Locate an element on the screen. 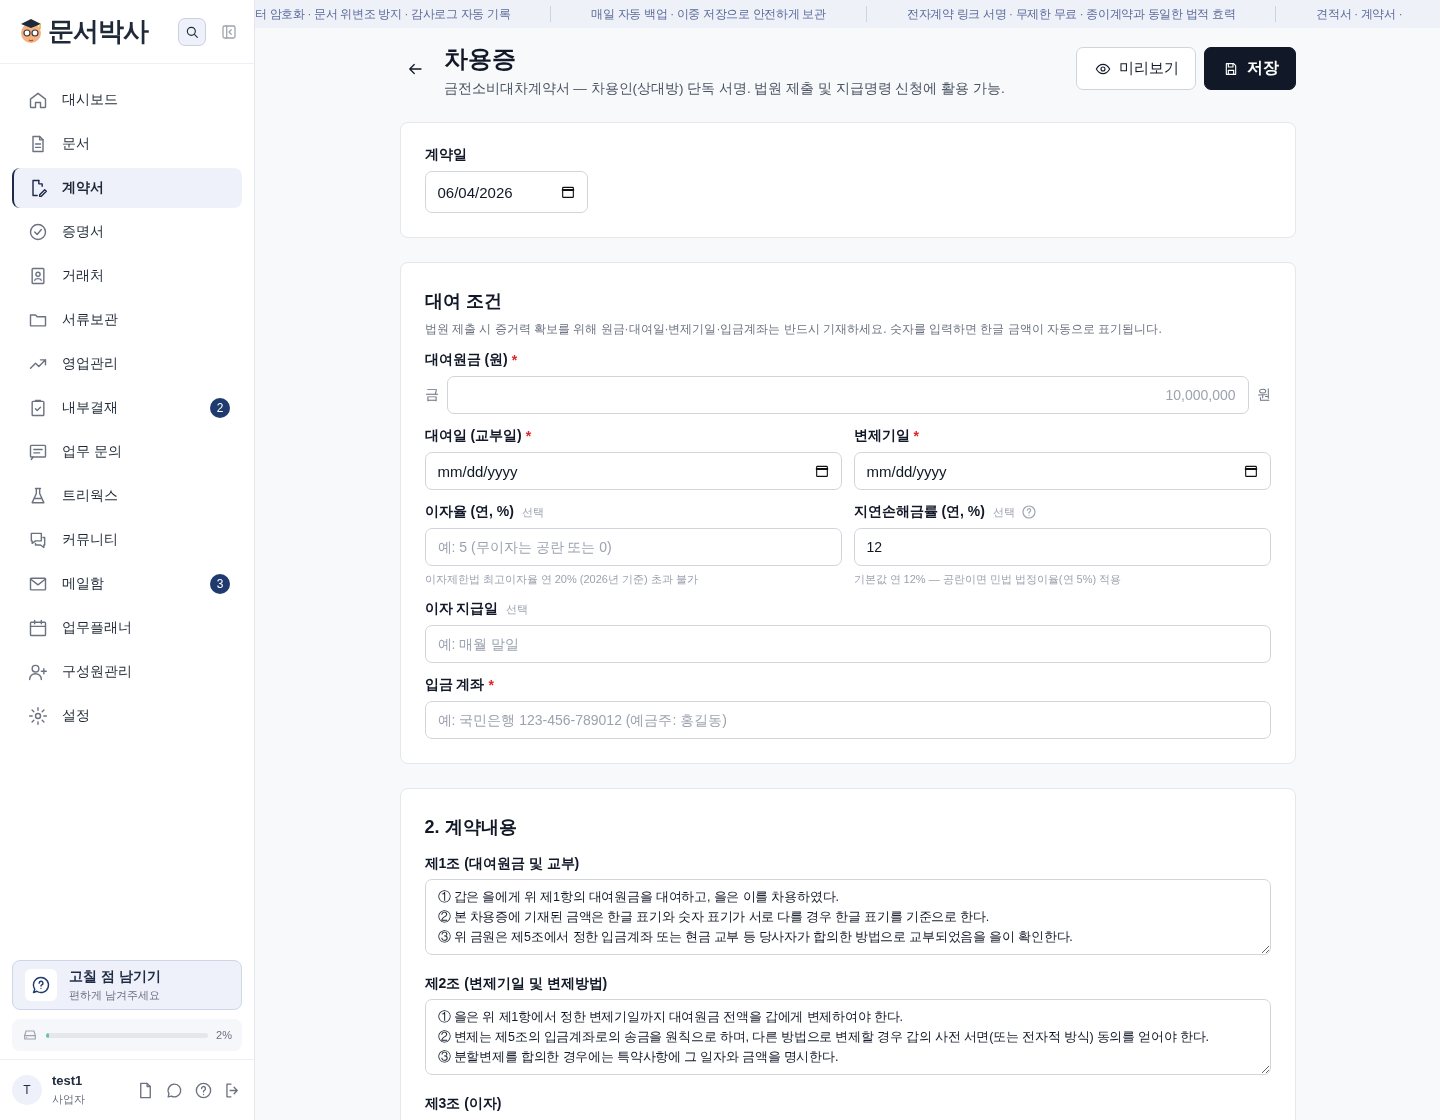  save-button: 저장 is located at coordinates (1249, 68).